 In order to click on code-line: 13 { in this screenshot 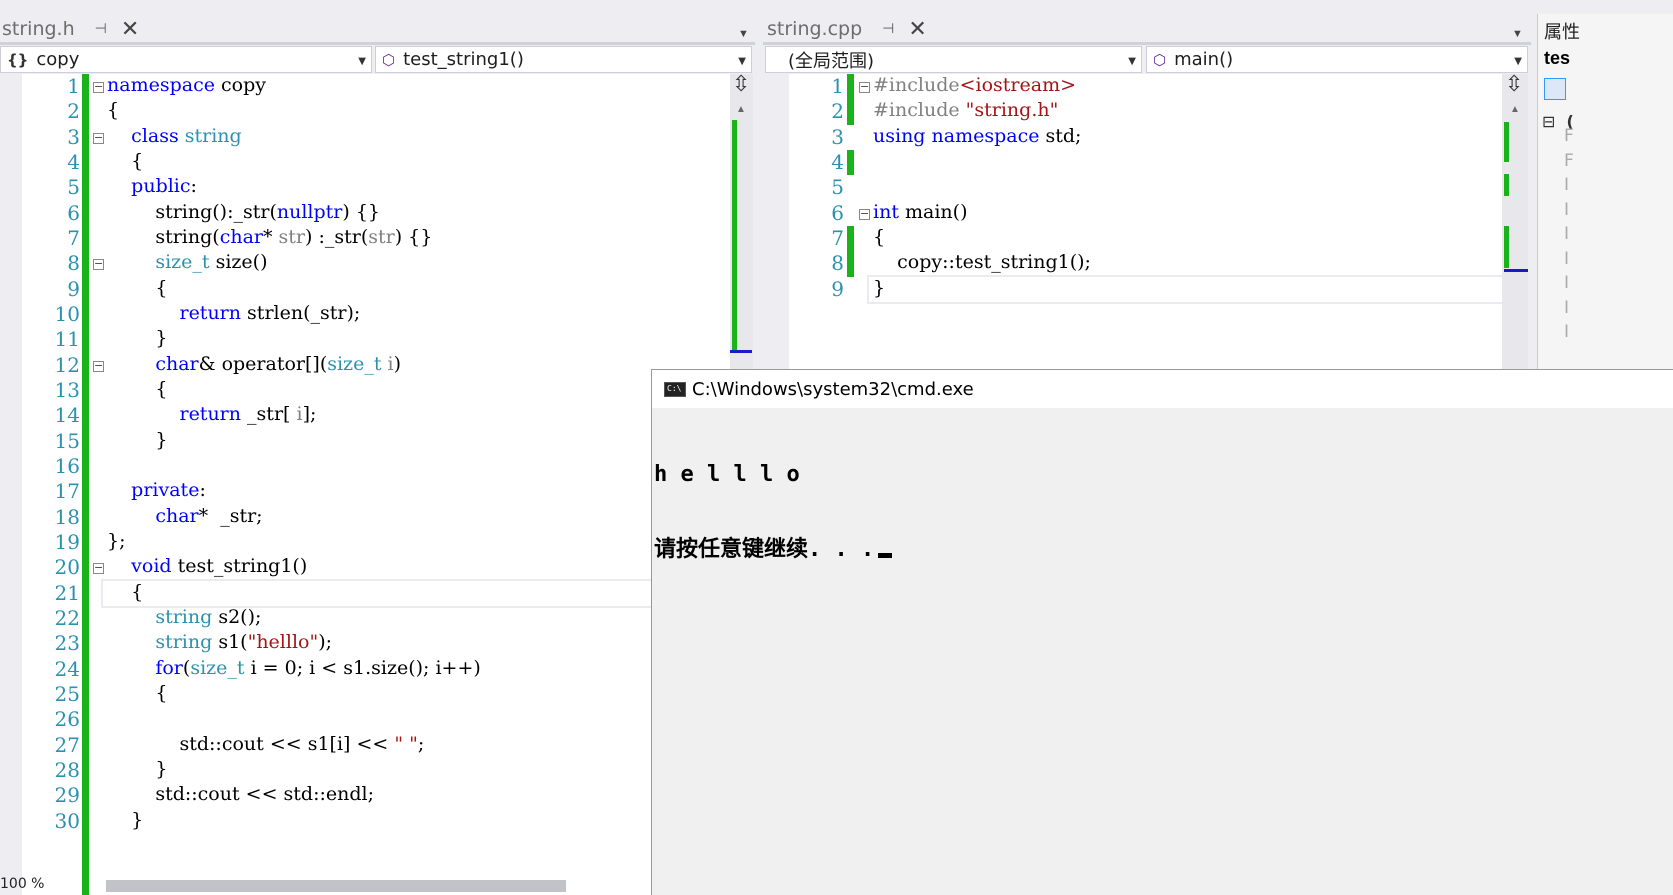, I will do `click(365, 390)`.